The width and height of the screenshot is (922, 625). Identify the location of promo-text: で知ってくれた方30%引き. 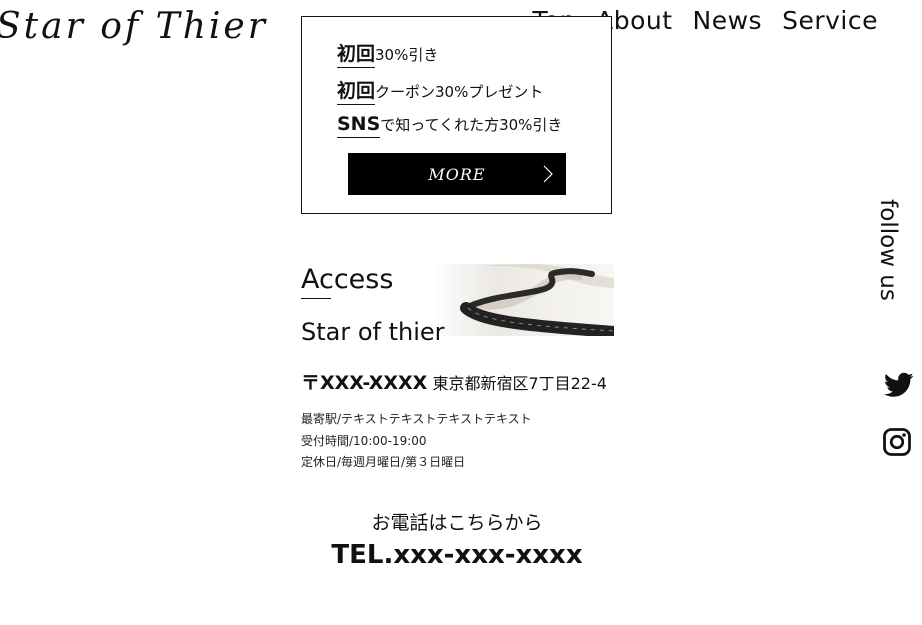
(471, 125).